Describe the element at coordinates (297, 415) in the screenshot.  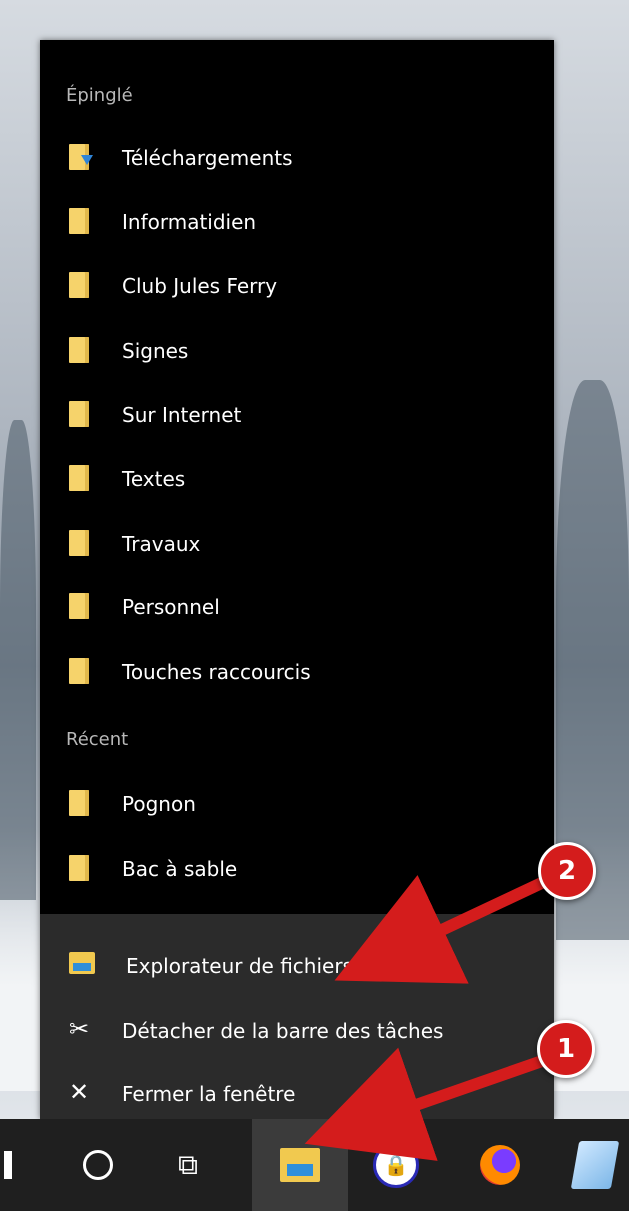
I see `pinned-item-sur-internet: Sur Internet` at that location.